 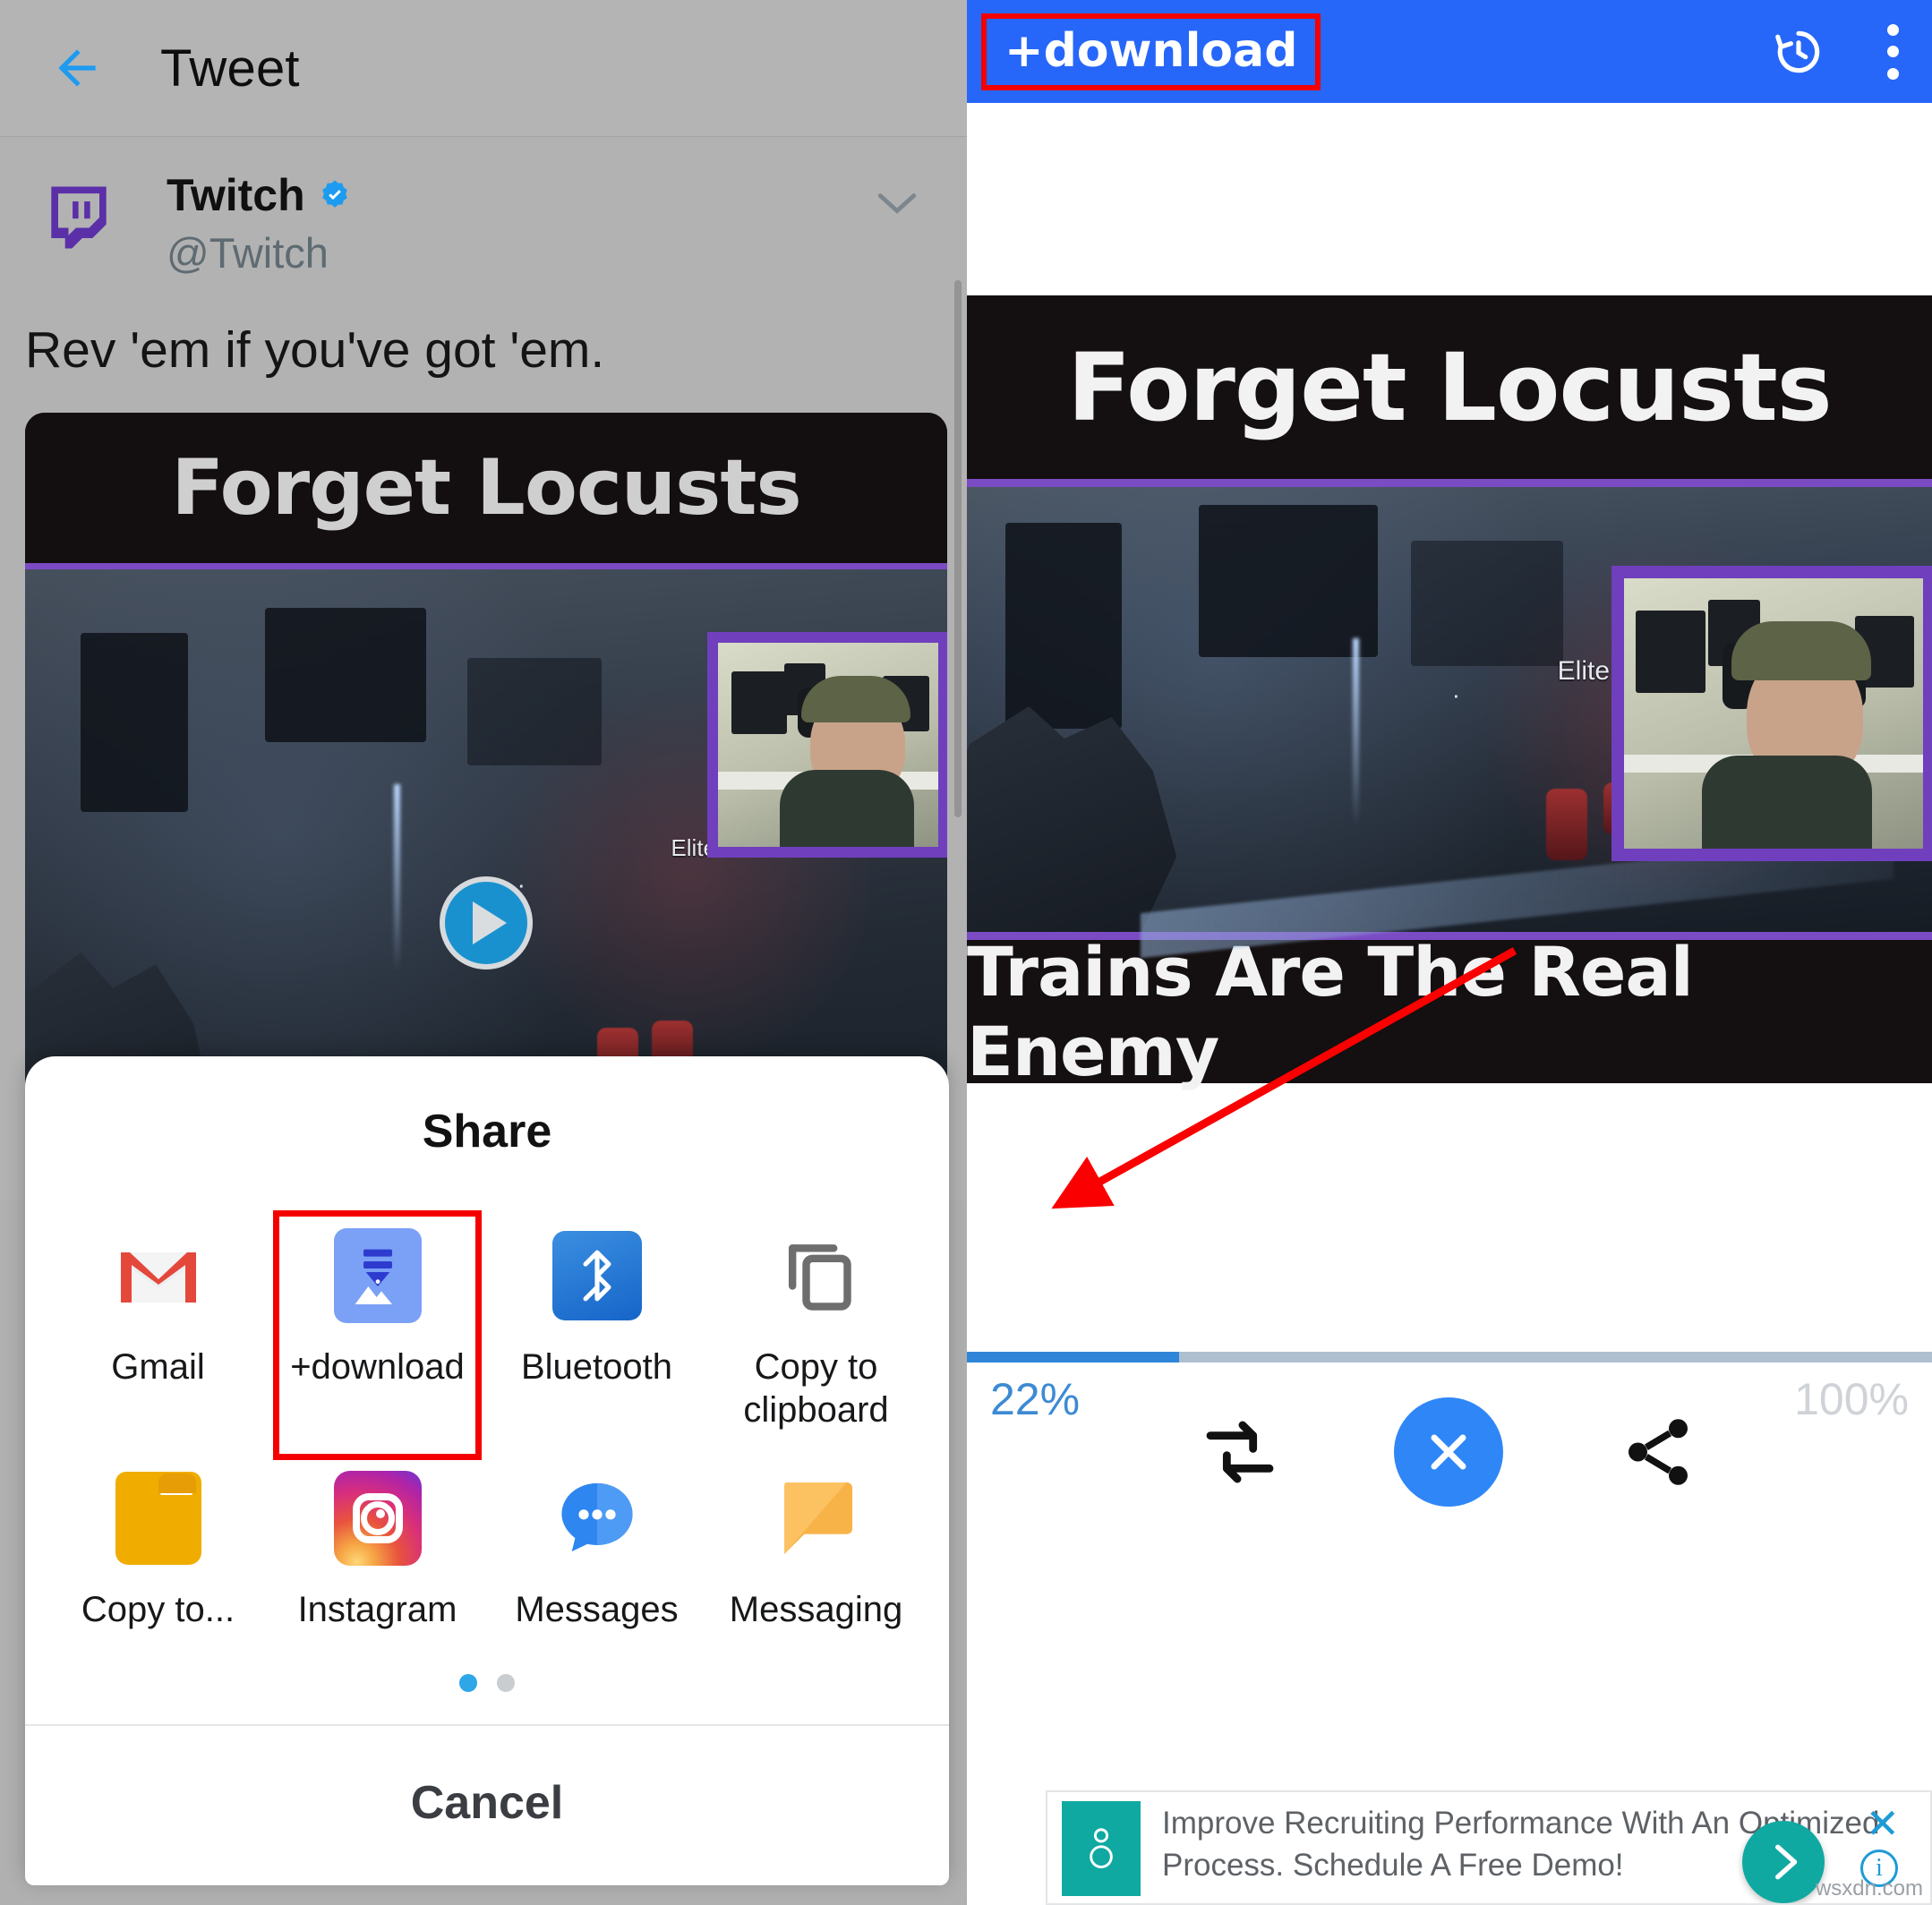 I want to click on gmail-icon, so click(x=158, y=1275).